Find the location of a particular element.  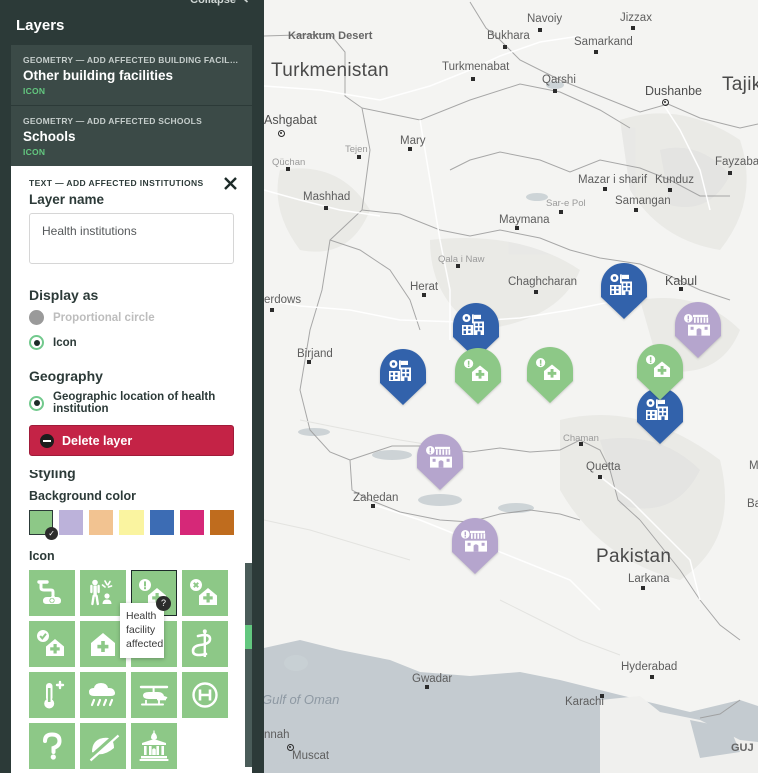

radio-icon: Icon is located at coordinates (131, 342).